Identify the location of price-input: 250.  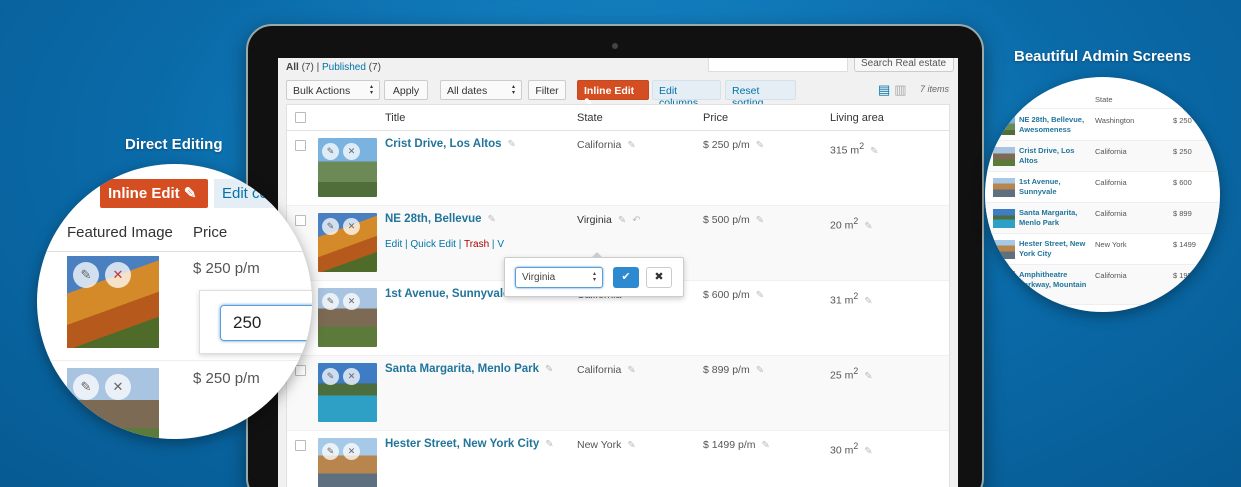
(266, 323).